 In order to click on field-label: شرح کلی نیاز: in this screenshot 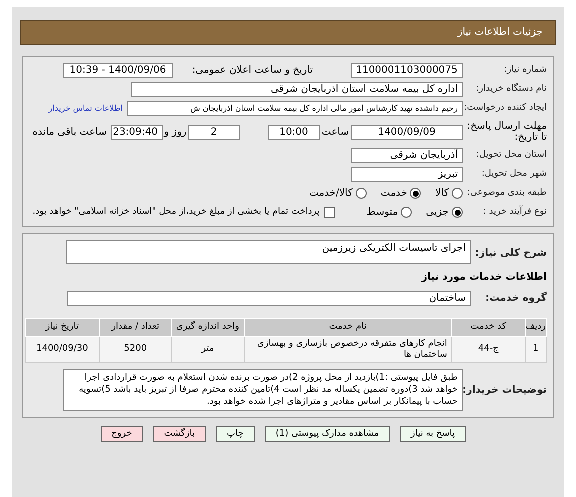, I will do `click(510, 254)`.